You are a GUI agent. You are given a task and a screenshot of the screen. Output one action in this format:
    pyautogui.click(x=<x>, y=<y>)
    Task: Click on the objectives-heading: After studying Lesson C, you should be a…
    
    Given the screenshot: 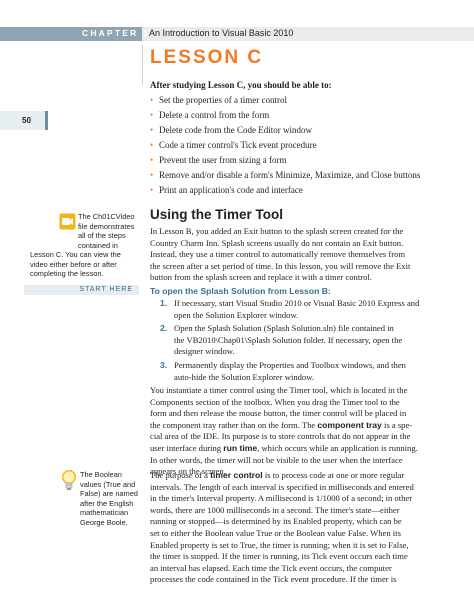 What is the action you would take?
    pyautogui.click(x=241, y=85)
    